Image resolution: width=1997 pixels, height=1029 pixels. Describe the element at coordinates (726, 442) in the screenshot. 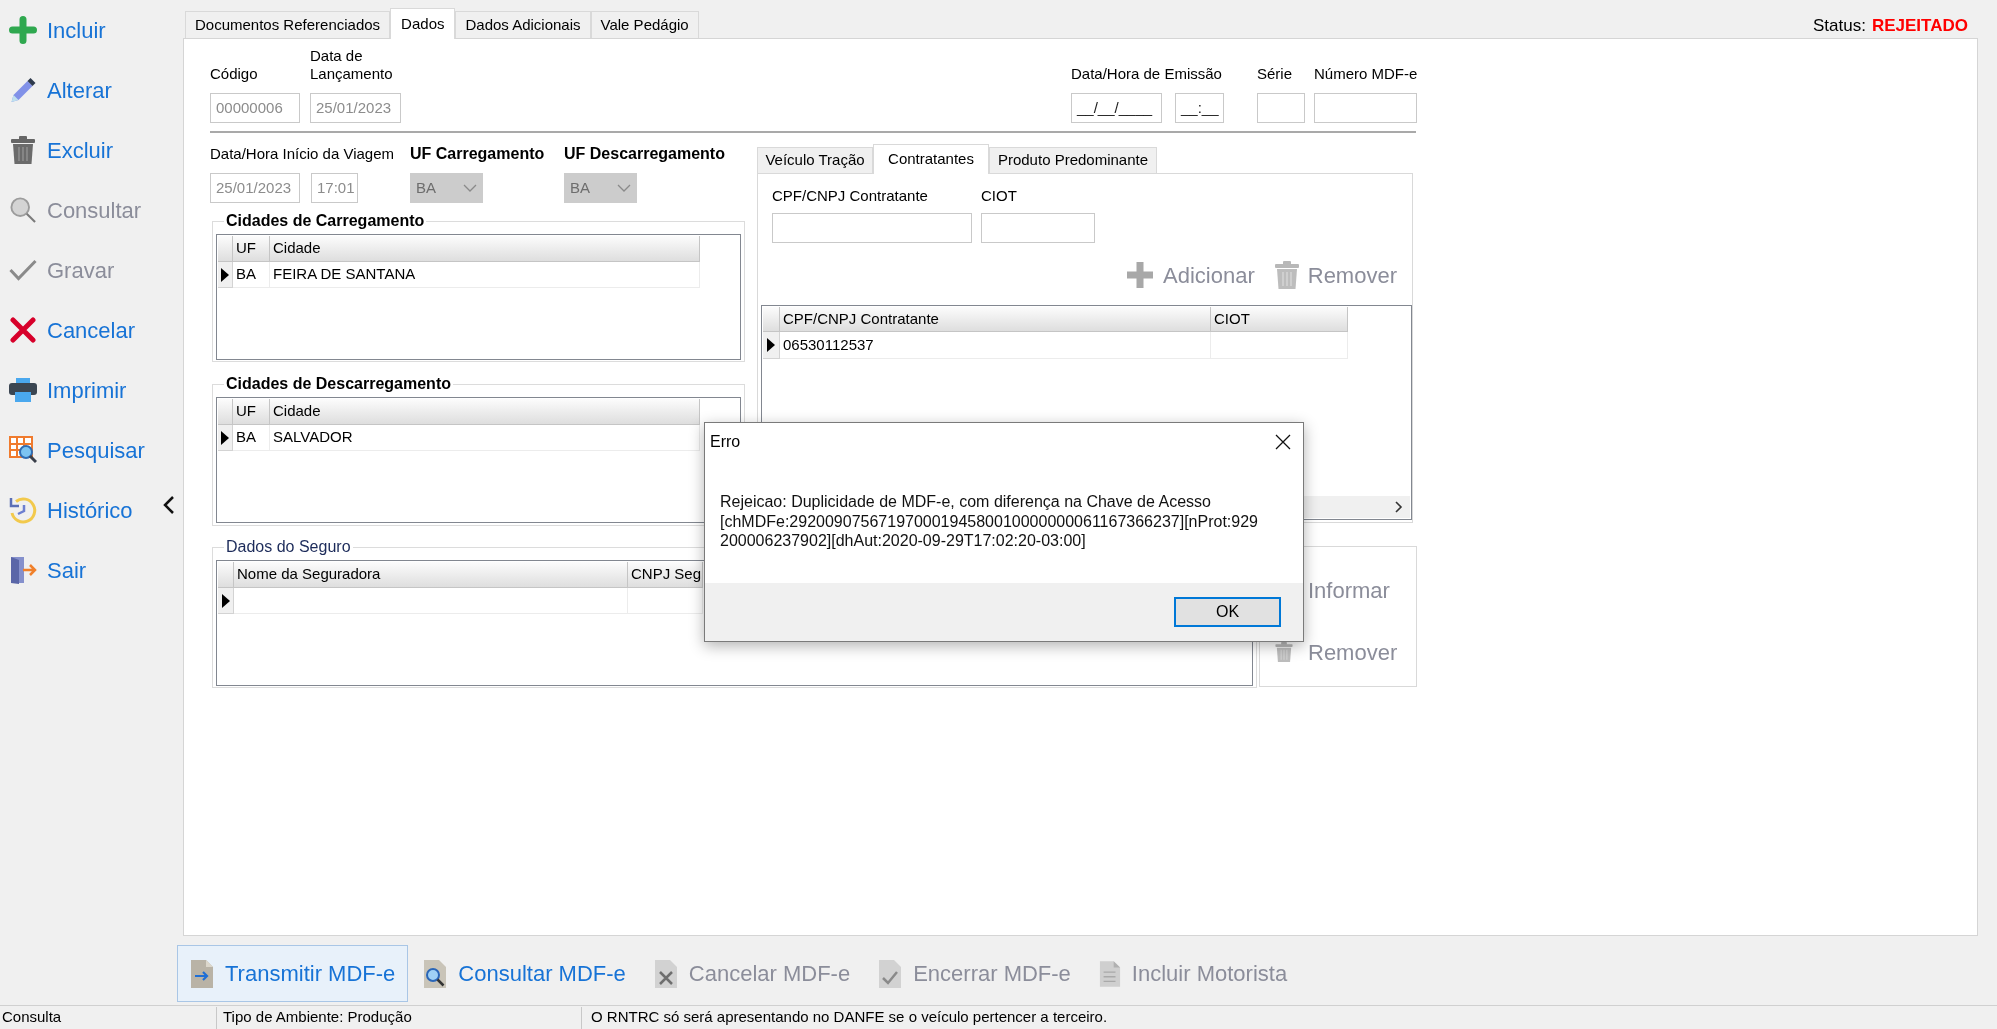

I see `dialog-title: Erro` at that location.